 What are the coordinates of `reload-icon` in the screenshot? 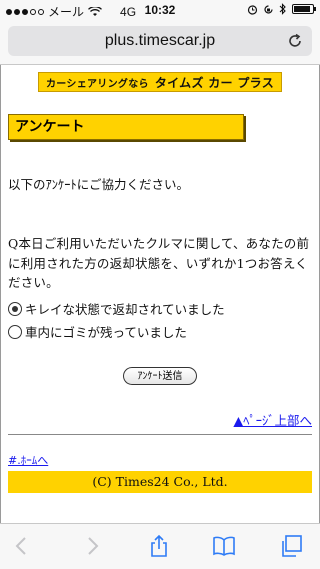 It's located at (295, 41).